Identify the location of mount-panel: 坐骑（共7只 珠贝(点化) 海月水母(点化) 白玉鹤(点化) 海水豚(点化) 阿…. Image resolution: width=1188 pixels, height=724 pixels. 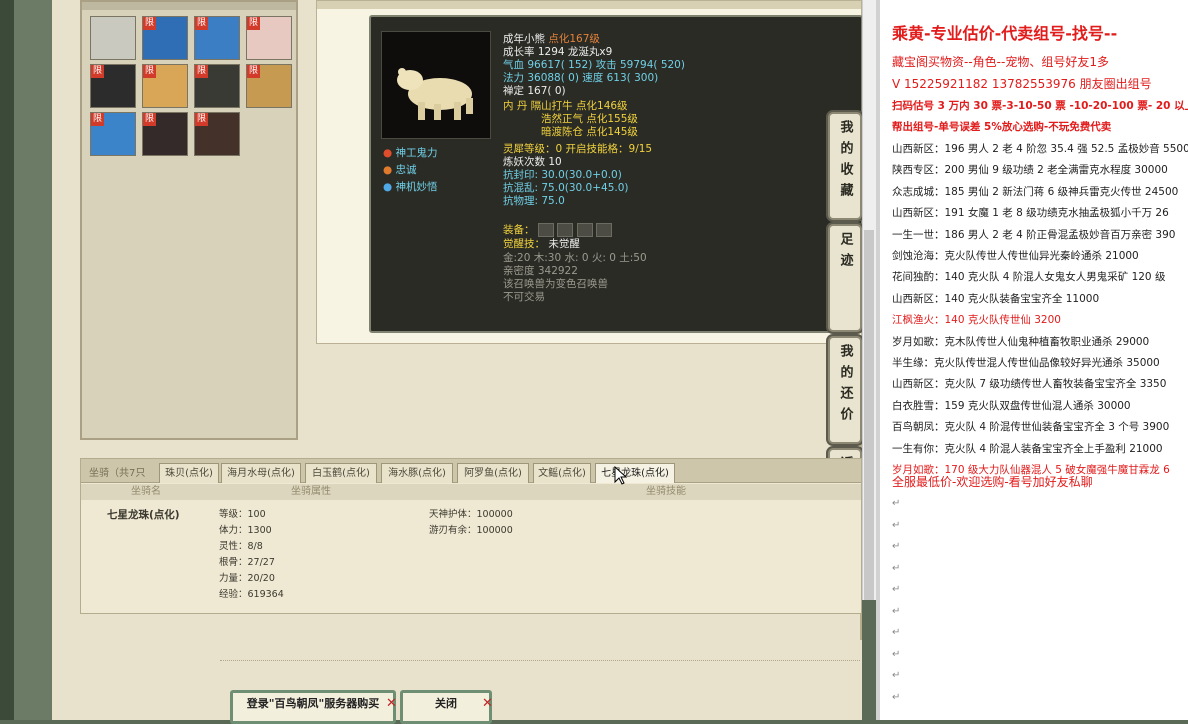
(471, 536).